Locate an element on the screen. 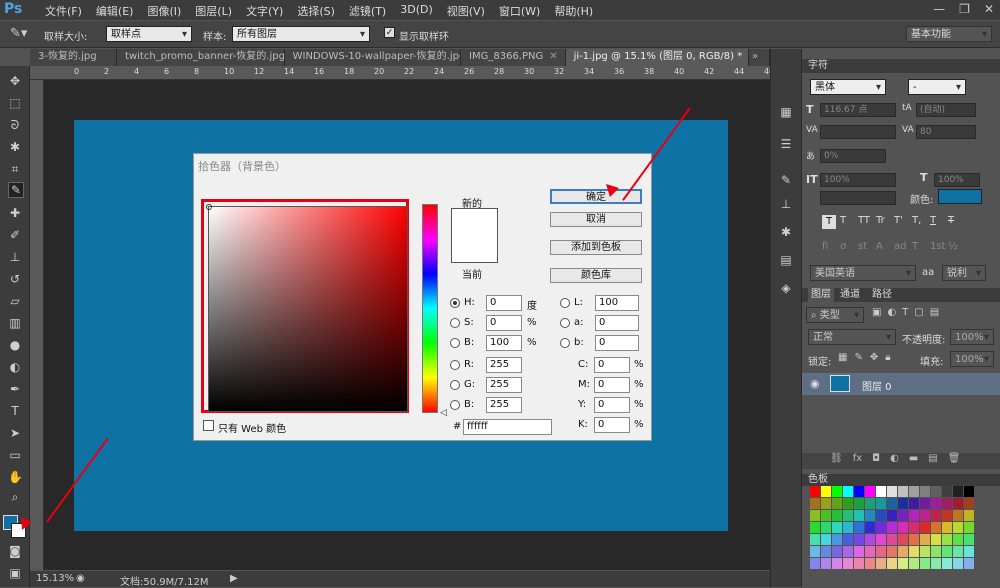  menu-image: 图像(I) is located at coordinates (164, 11).